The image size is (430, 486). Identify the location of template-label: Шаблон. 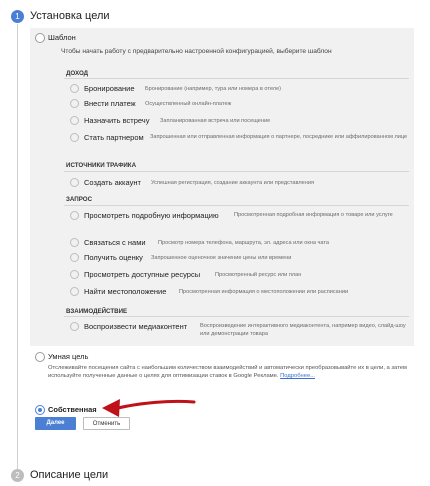
(62, 37).